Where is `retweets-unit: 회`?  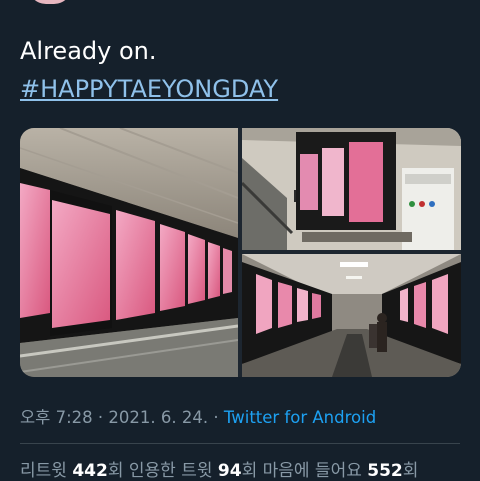
retweets-unit: 회 is located at coordinates (118, 471).